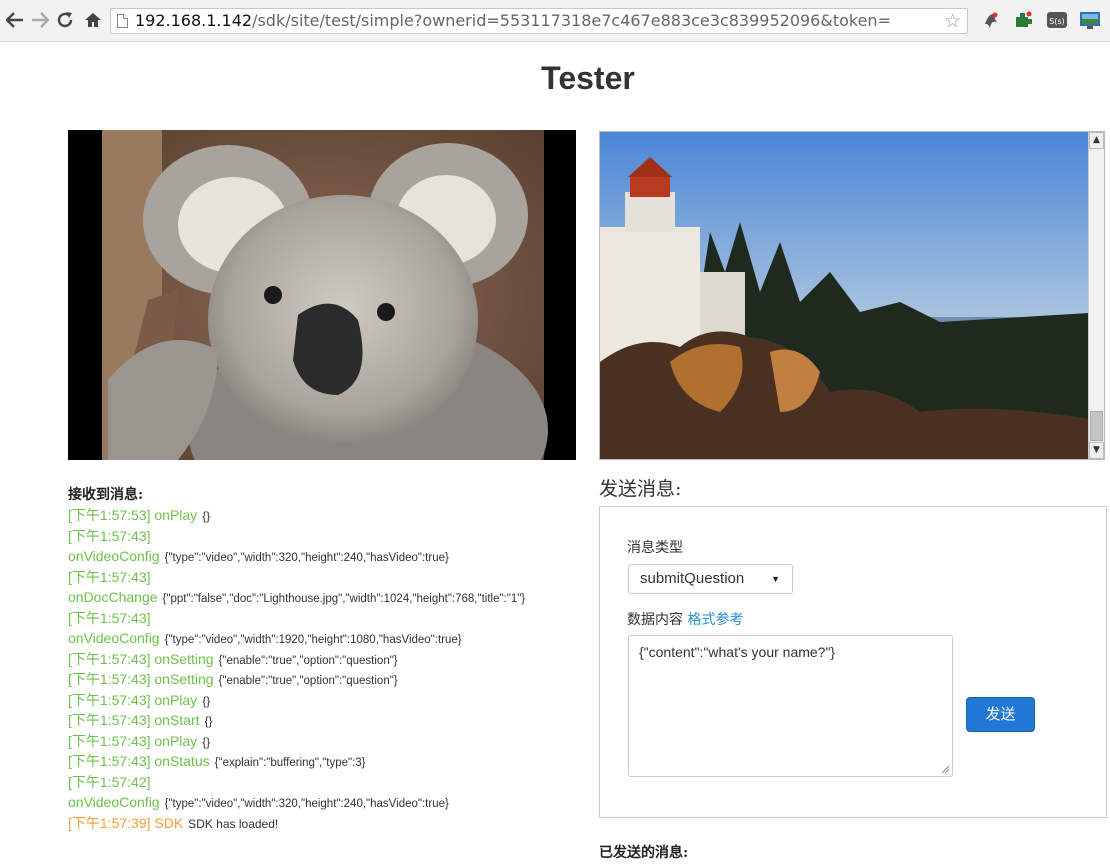 This screenshot has width=1110, height=868. I want to click on send-message-title: 发送消息:, so click(640, 489).